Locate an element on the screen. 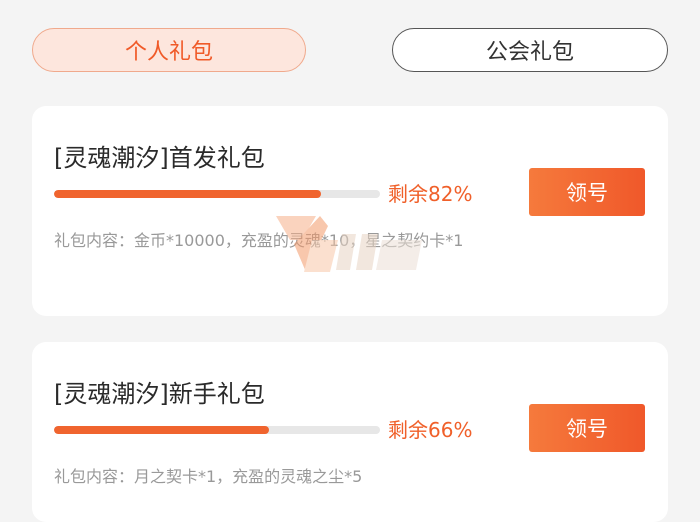 Image resolution: width=700 pixels, height=522 pixels. remaining-percent: 剩余66% is located at coordinates (430, 430).